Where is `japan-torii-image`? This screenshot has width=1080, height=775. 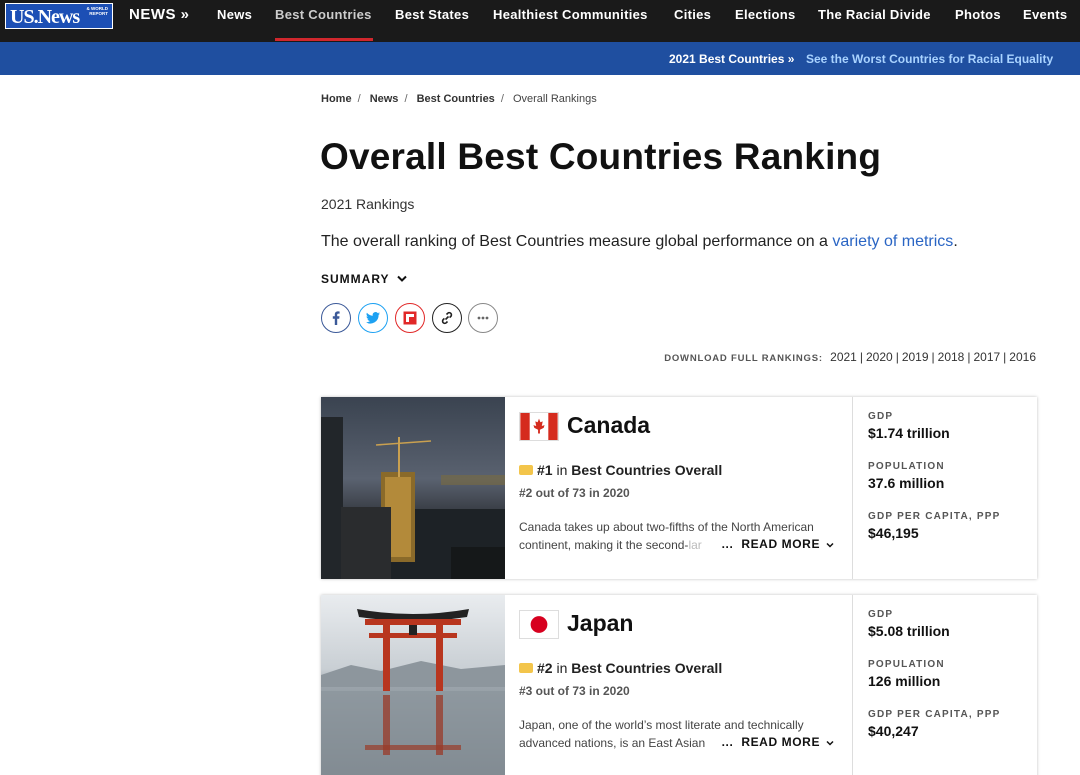 japan-torii-image is located at coordinates (413, 685).